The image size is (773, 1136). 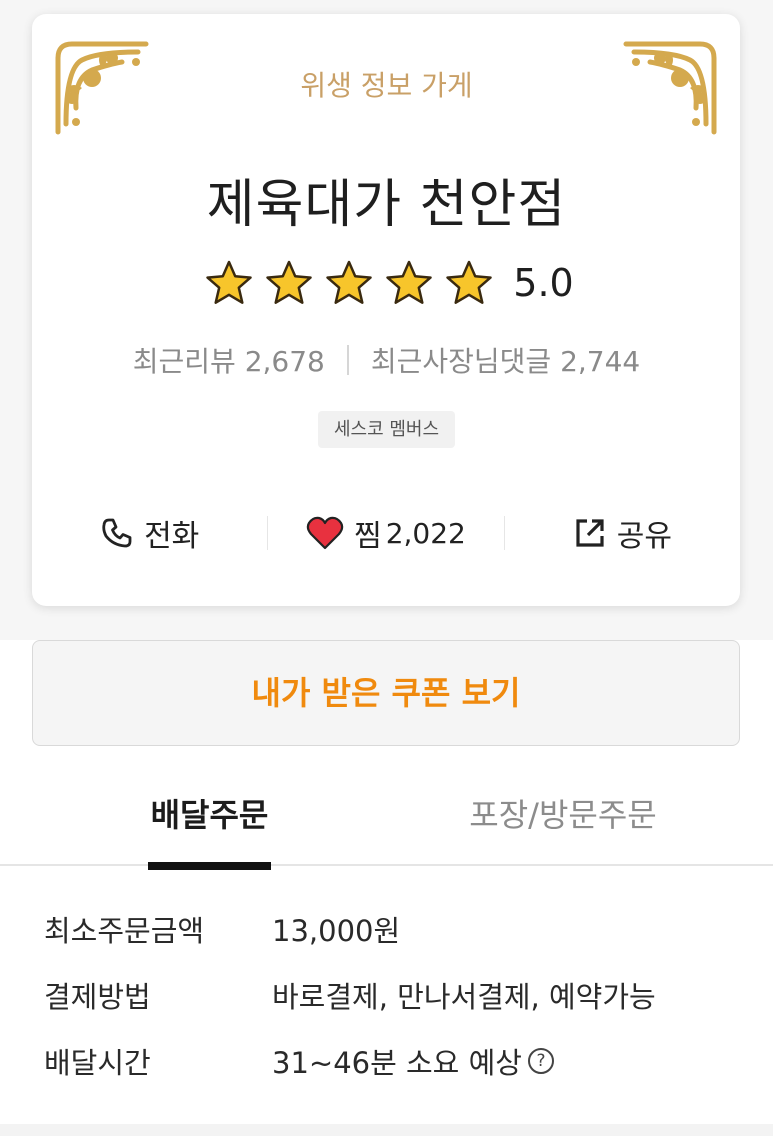 I want to click on info-value: 13,000원, so click(x=336, y=929).